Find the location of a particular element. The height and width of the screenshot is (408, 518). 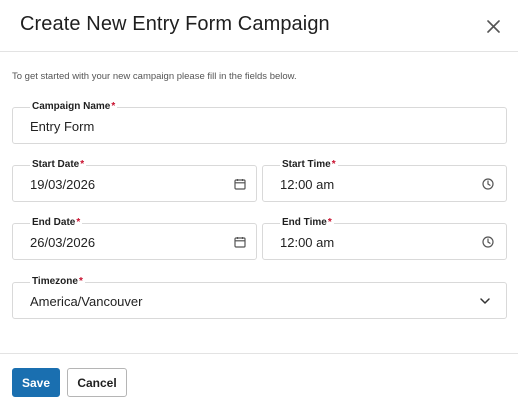

start-date-label: Start Date* is located at coordinates (58, 165).